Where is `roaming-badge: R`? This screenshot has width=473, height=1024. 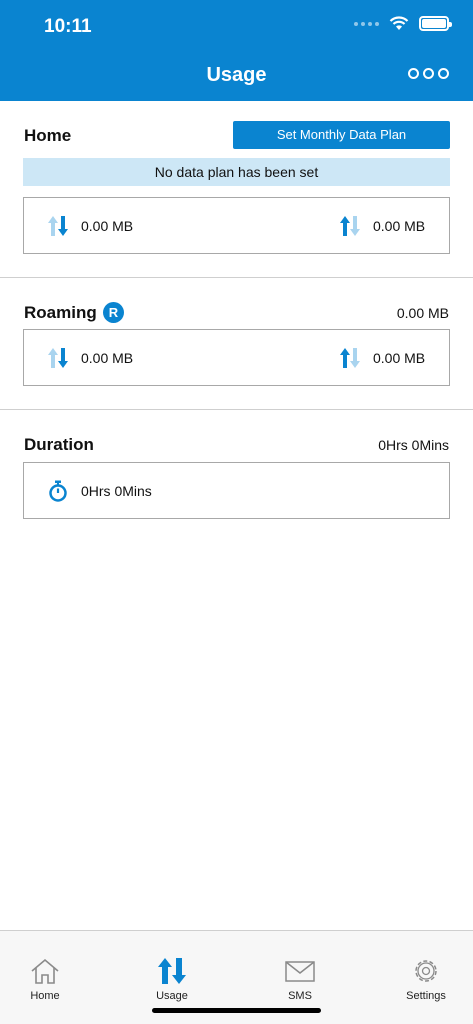
roaming-badge: R is located at coordinates (113, 312).